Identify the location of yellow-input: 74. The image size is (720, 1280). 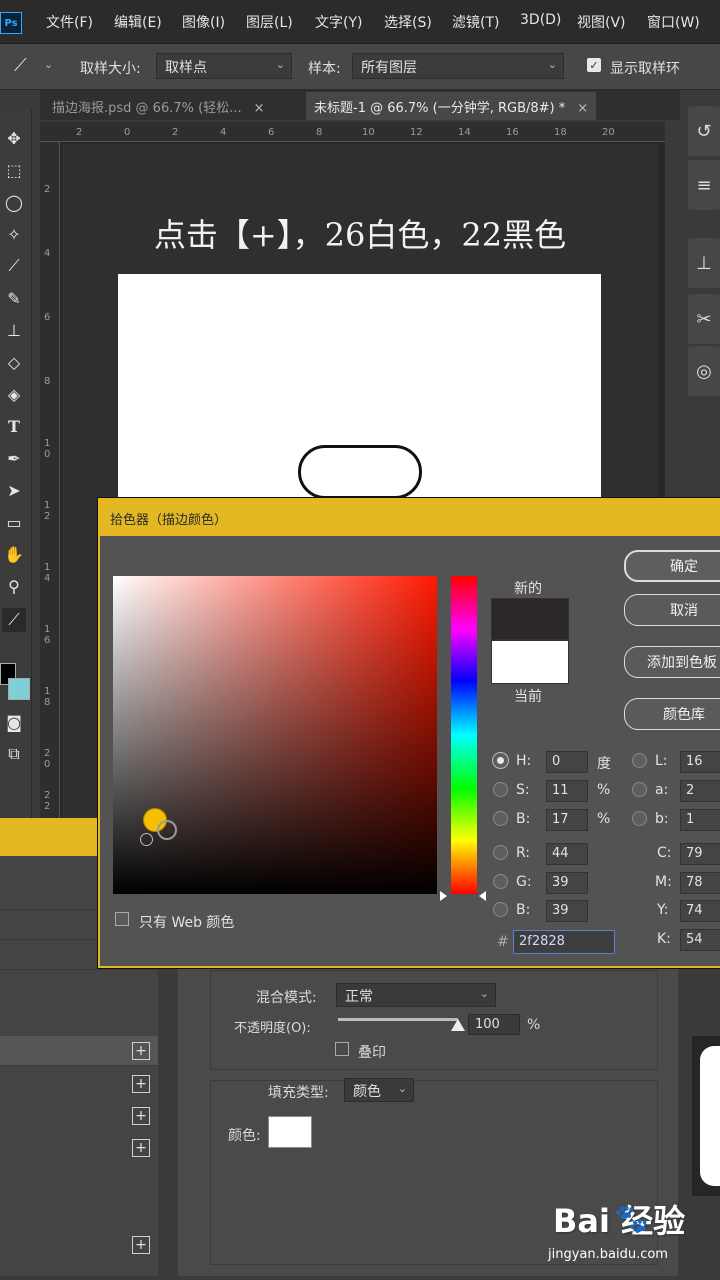
(700, 911).